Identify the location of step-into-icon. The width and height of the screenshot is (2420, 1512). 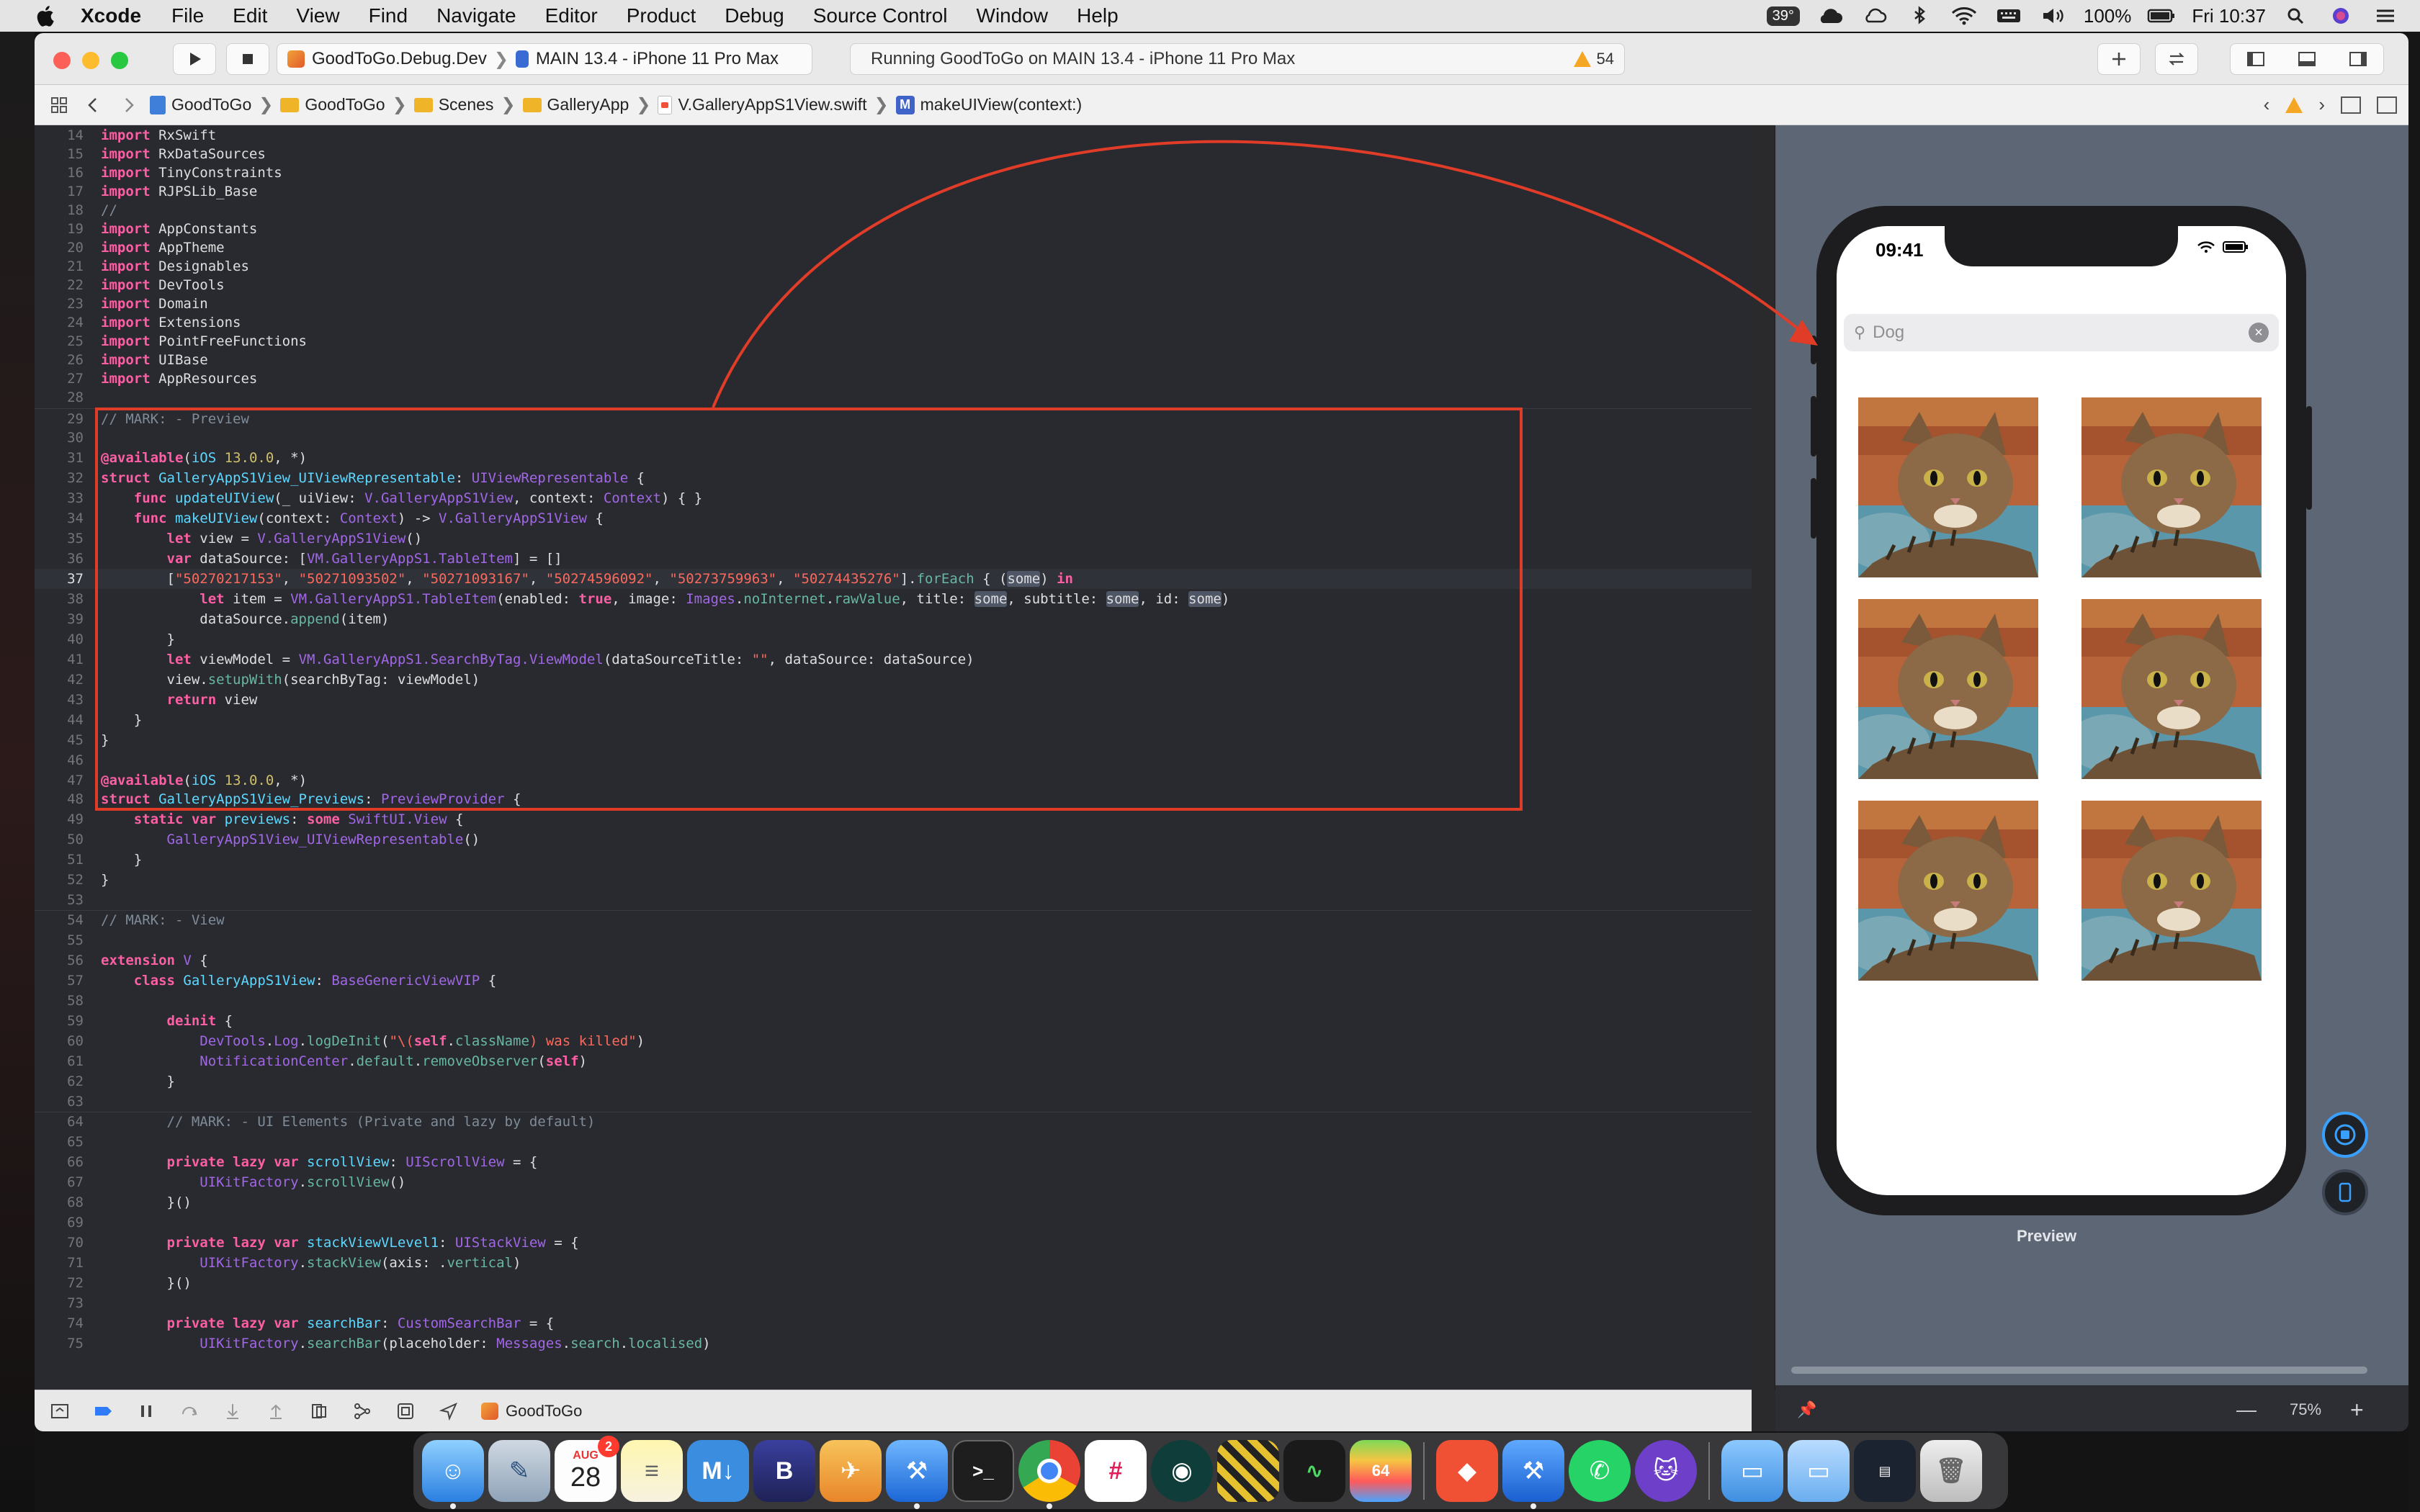
(232, 1411).